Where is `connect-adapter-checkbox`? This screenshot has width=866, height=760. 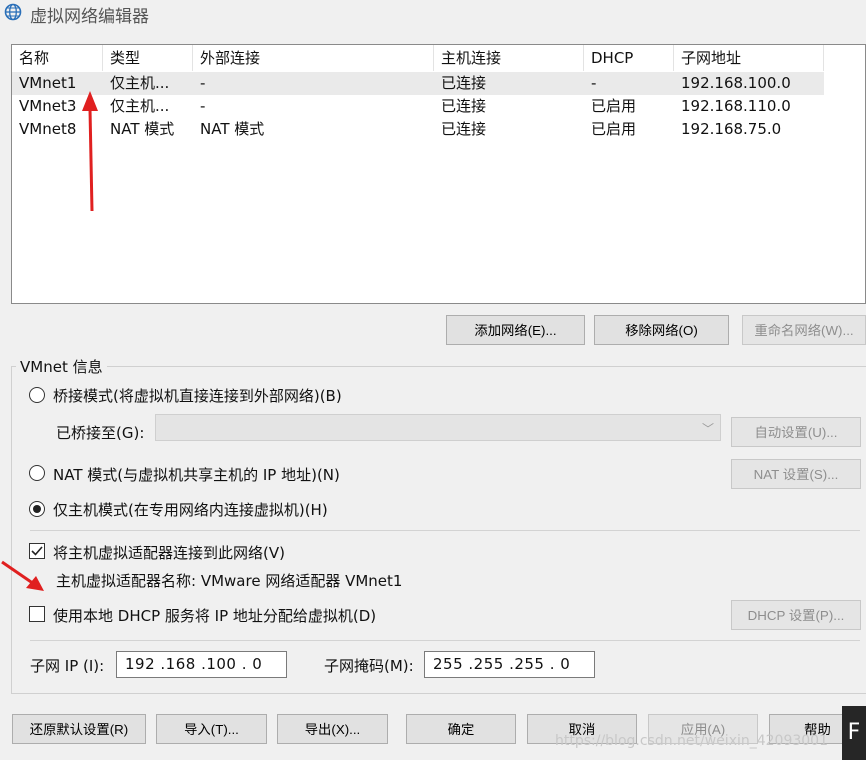 connect-adapter-checkbox is located at coordinates (37, 551).